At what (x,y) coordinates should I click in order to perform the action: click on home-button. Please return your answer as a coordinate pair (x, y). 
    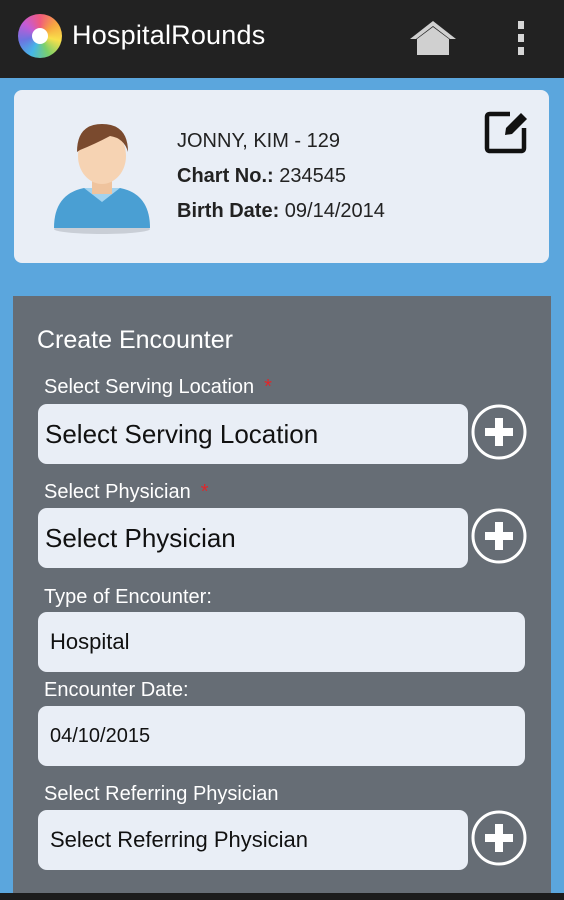
    Looking at the image, I should click on (433, 38).